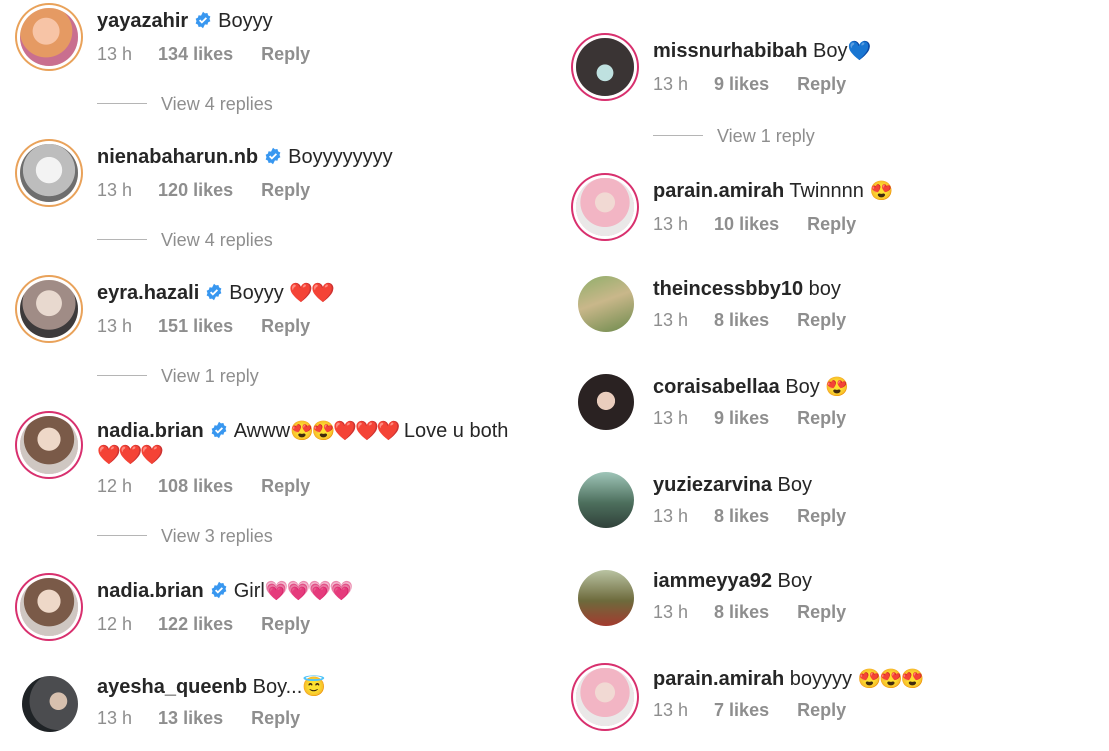 The image size is (1109, 751). I want to click on likes-count: 122 likes, so click(195, 624).